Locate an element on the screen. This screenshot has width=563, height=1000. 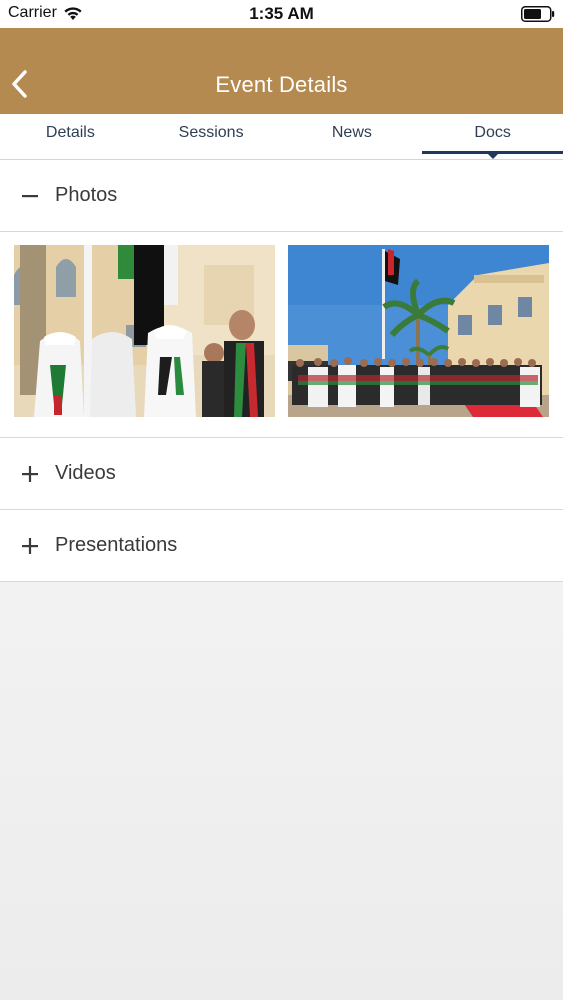
section-photos-header: Photos is located at coordinates (281, 196).